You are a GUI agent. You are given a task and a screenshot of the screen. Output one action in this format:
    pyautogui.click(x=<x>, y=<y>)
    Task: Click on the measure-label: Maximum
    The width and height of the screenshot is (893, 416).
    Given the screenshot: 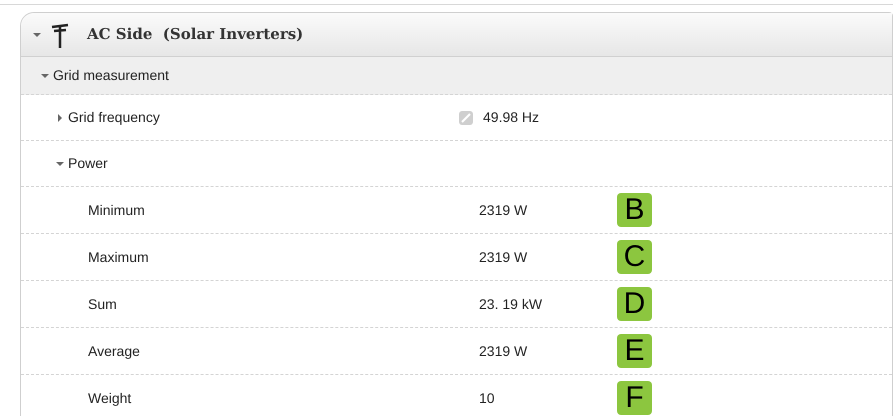 What is the action you would take?
    pyautogui.click(x=118, y=257)
    